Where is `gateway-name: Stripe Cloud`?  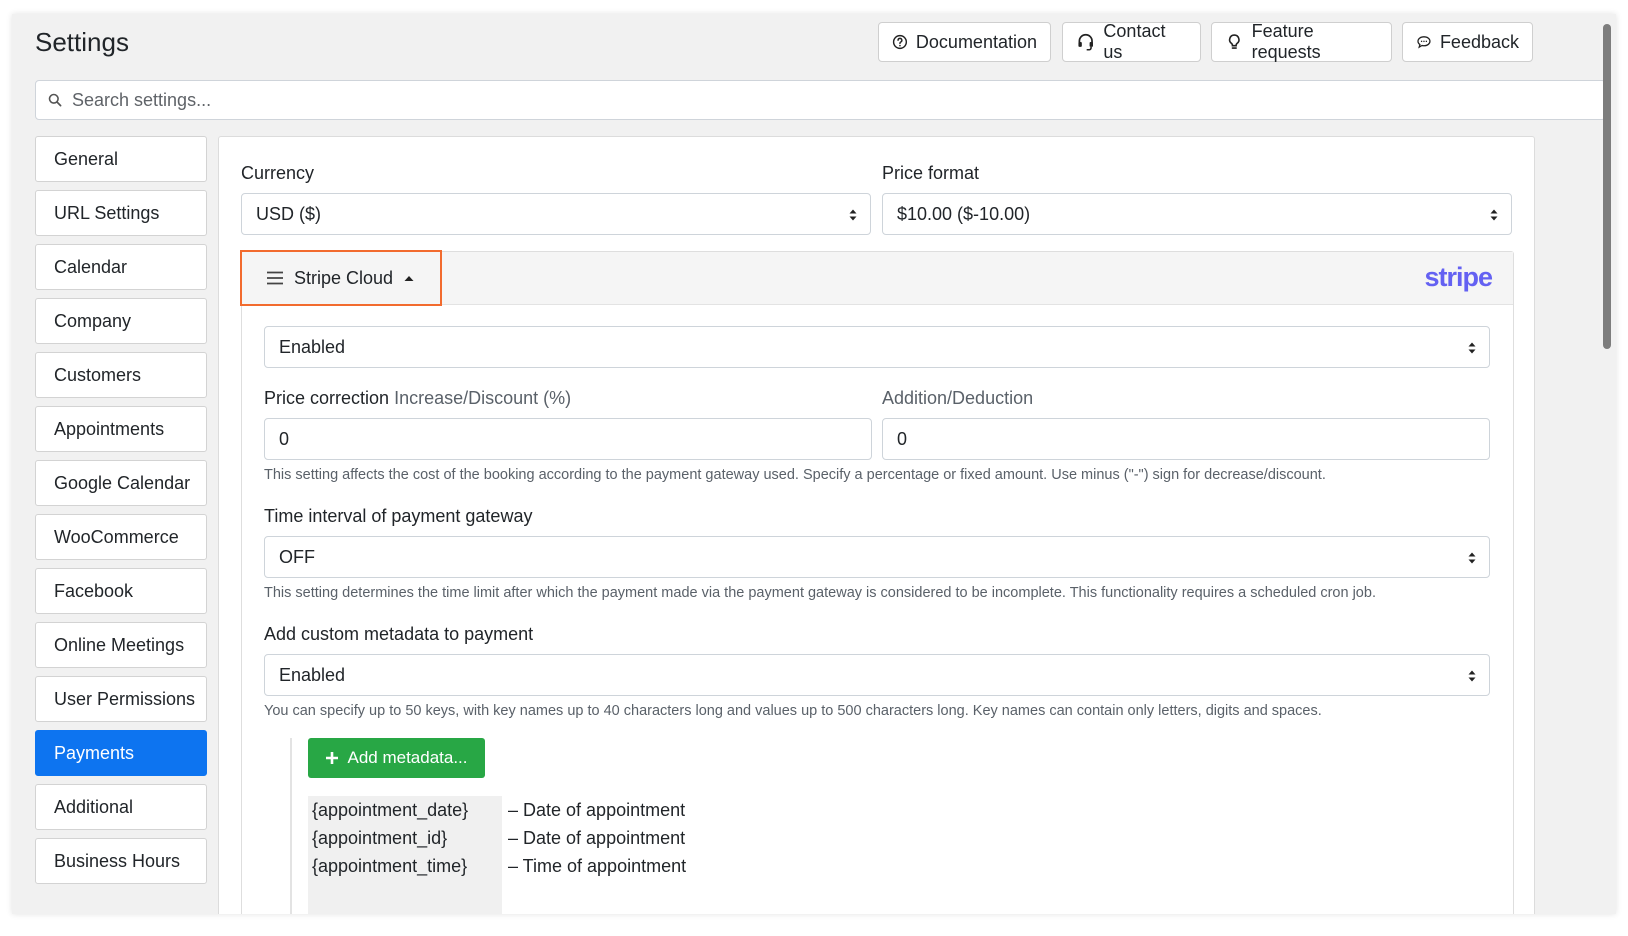
gateway-name: Stripe Cloud is located at coordinates (344, 277).